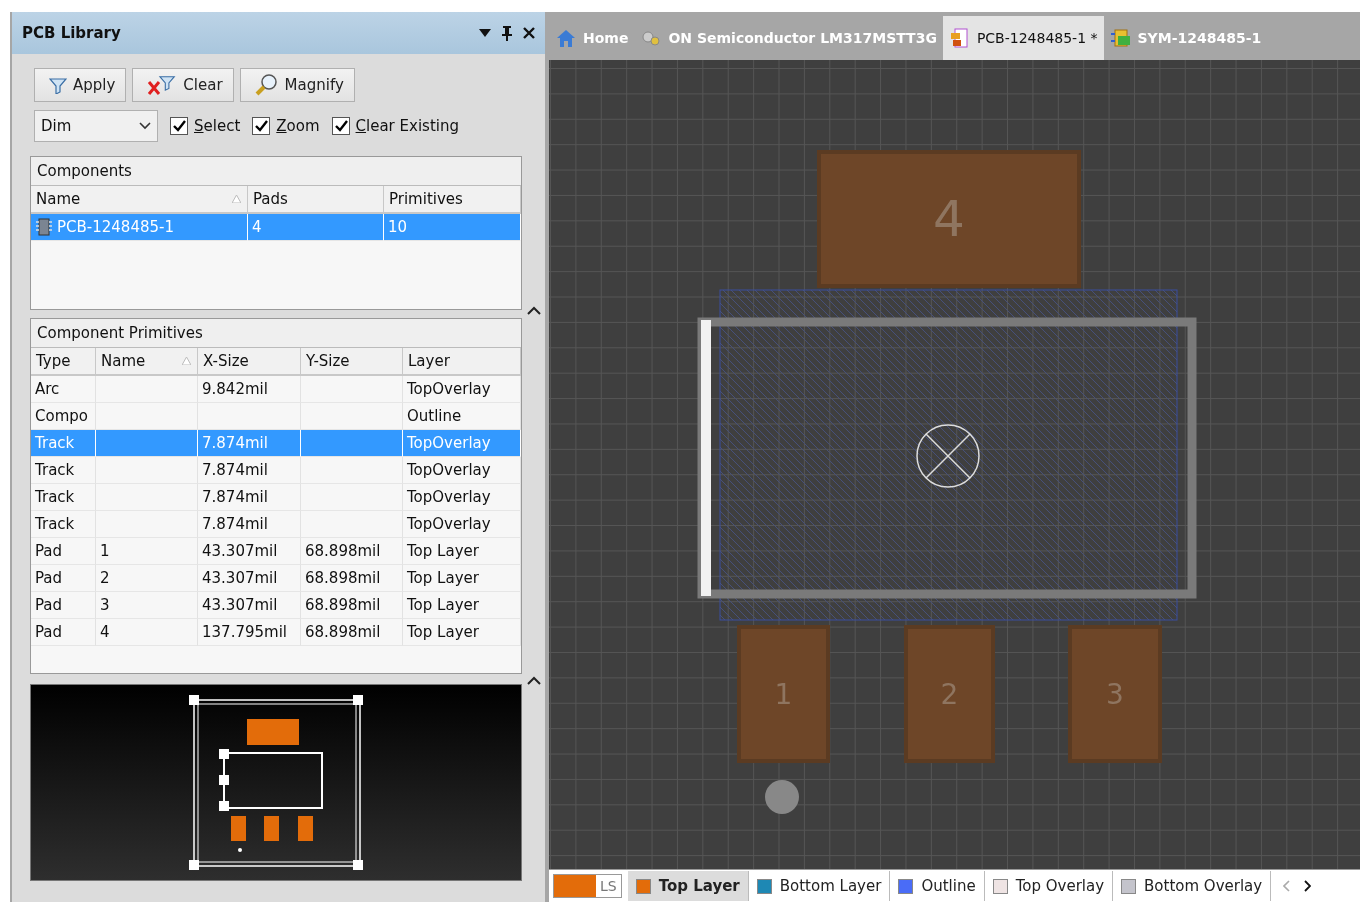 This screenshot has height=902, width=1360. I want to click on pin-icon, so click(507, 33).